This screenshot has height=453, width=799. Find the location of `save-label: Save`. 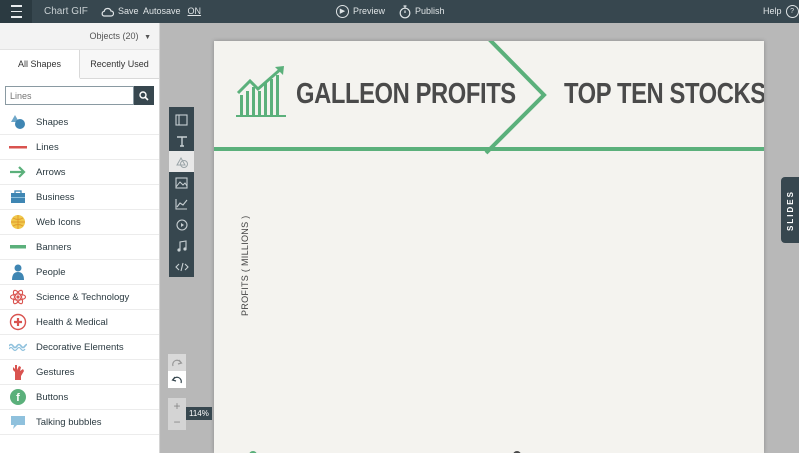

save-label: Save is located at coordinates (128, 11).